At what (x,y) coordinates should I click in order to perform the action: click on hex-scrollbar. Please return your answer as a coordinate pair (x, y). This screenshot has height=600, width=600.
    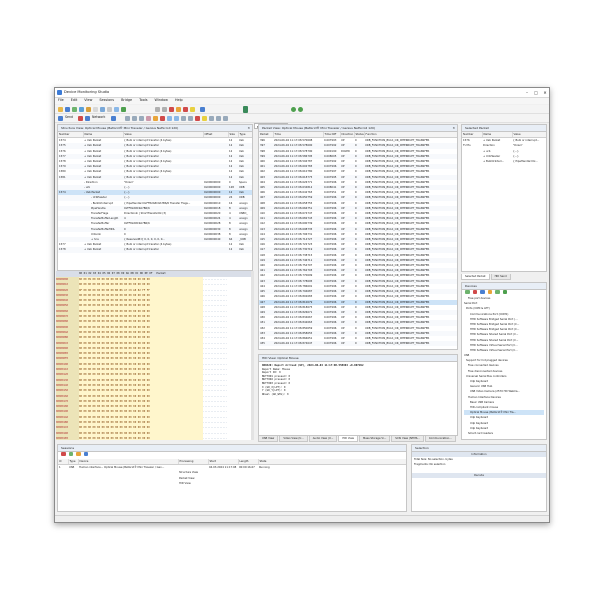
    Looking at the image, I should click on (252, 355).